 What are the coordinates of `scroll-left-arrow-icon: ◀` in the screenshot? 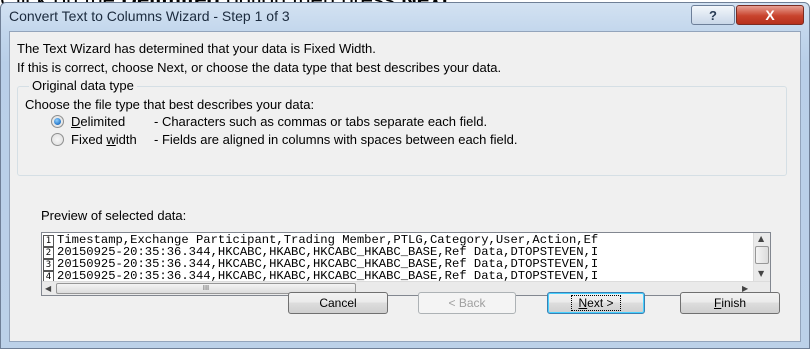 It's located at (48, 288).